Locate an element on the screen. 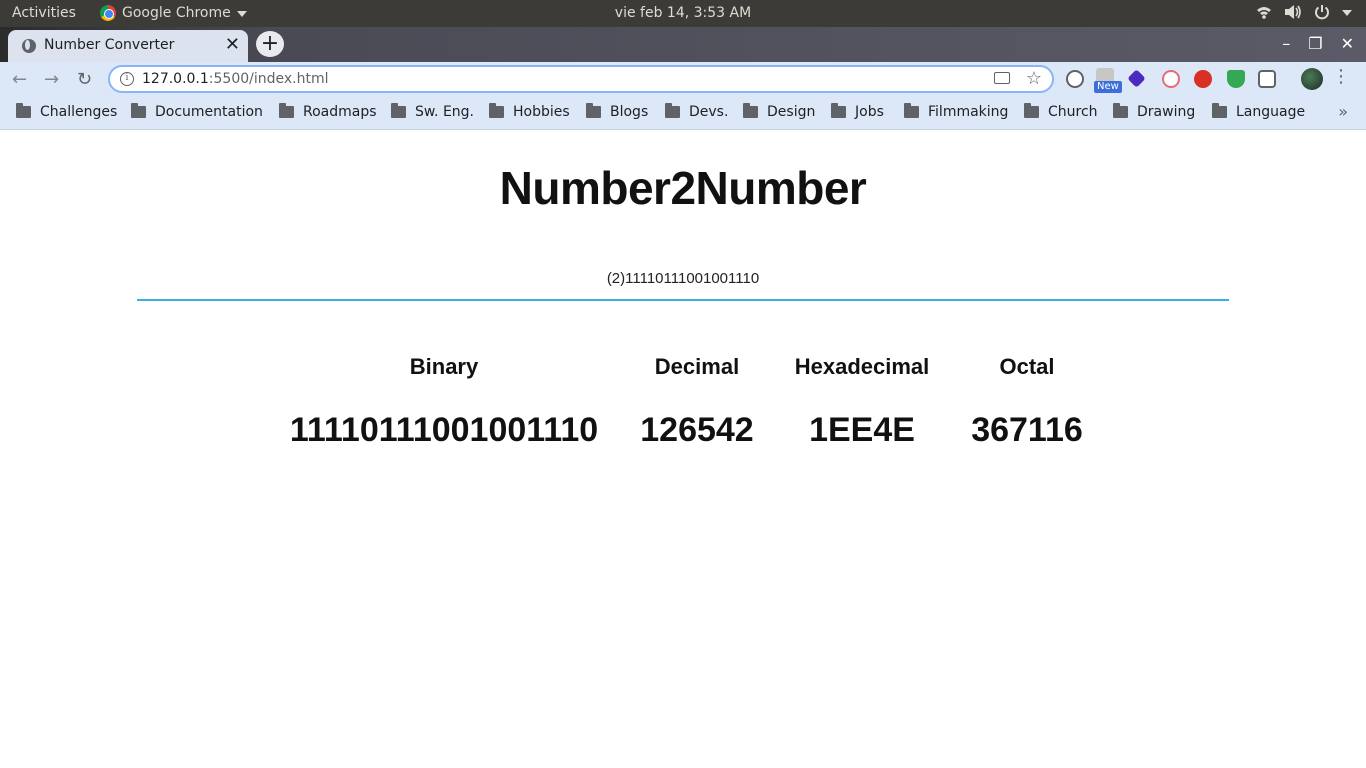 This screenshot has width=1366, height=768. bookmark-design: Design is located at coordinates (779, 111).